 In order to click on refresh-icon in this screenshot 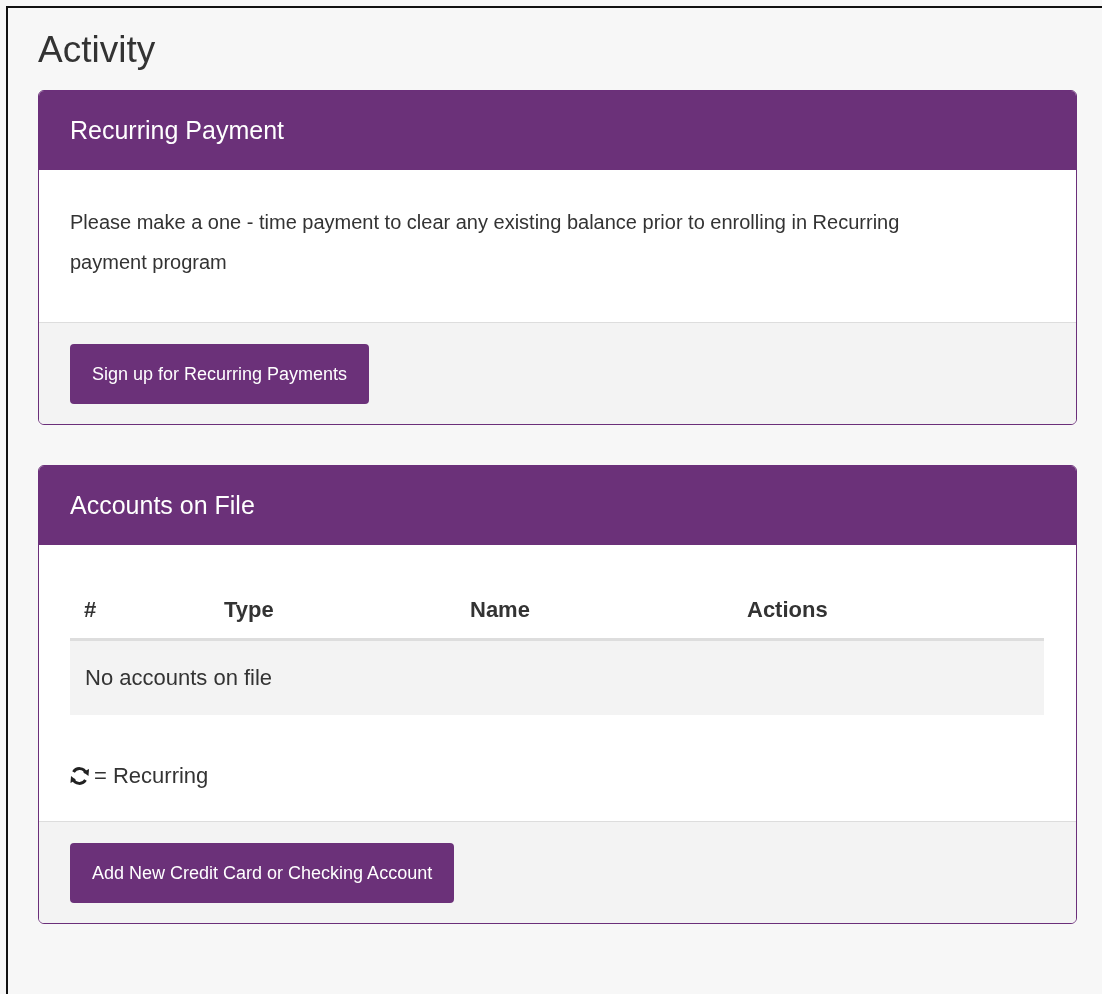, I will do `click(80, 776)`.